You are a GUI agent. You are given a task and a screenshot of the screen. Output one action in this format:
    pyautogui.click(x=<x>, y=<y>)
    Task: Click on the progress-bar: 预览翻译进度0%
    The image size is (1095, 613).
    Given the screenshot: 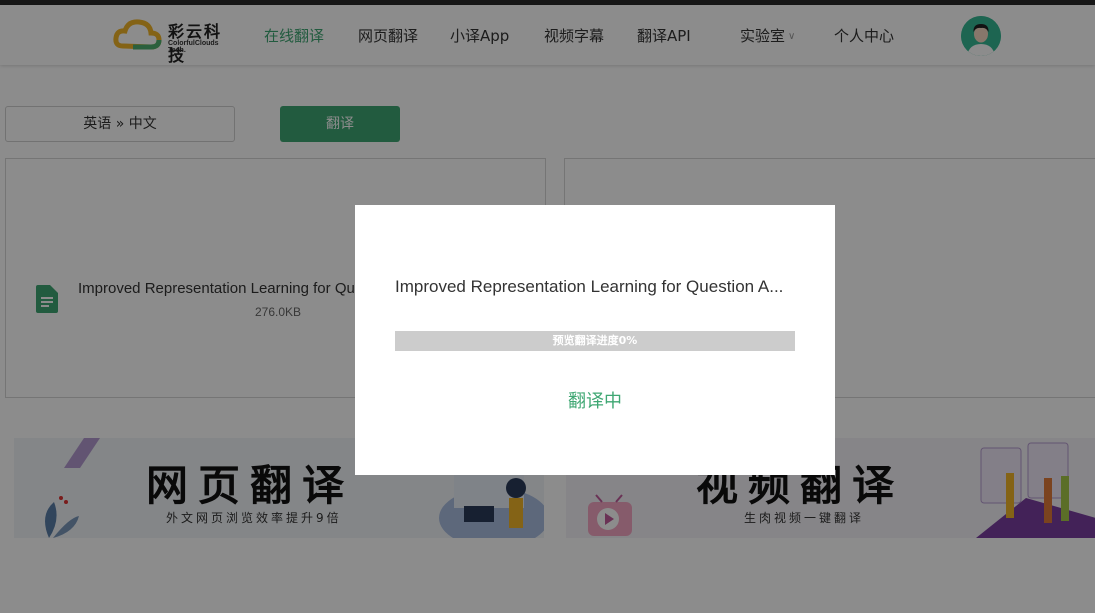 What is the action you would take?
    pyautogui.click(x=595, y=341)
    